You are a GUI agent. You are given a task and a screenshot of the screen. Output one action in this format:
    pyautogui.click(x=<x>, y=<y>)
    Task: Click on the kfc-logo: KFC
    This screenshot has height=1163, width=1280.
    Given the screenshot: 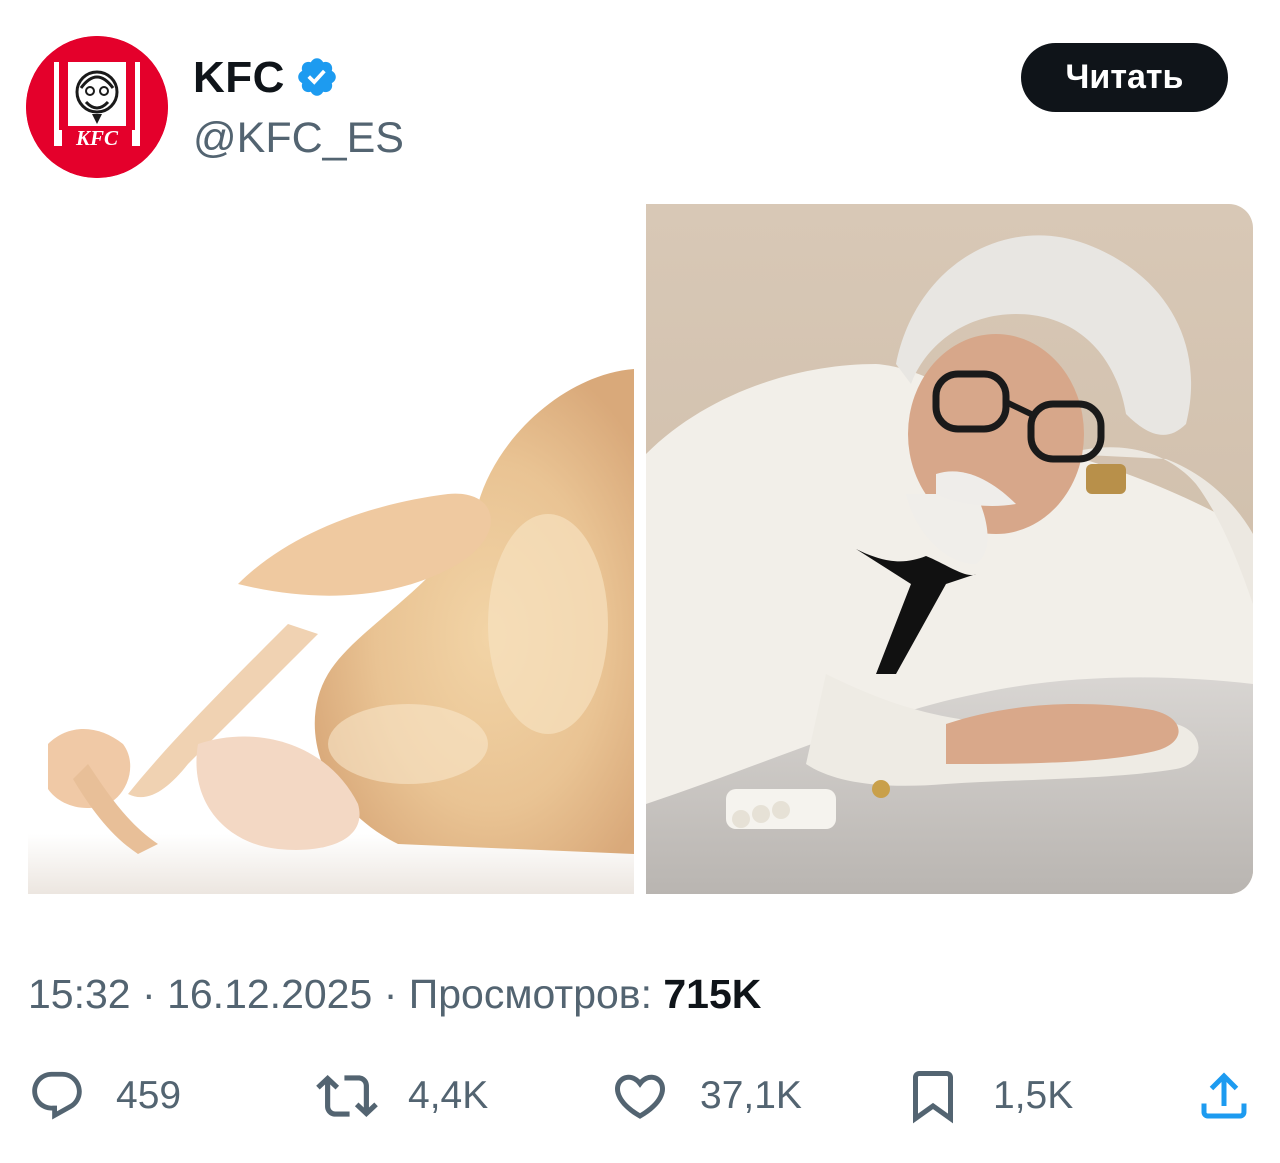 What is the action you would take?
    pyautogui.click(x=97, y=107)
    